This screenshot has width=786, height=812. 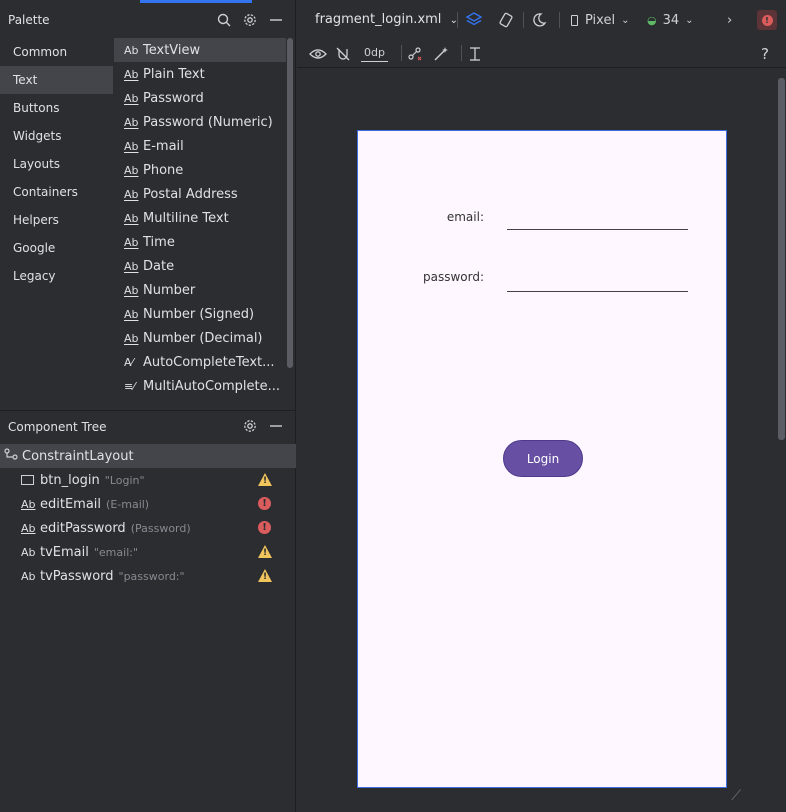 What do you see at coordinates (200, 338) in the screenshot?
I see `palette-widget-number-decimal: Ab Number (Decimal)` at bounding box center [200, 338].